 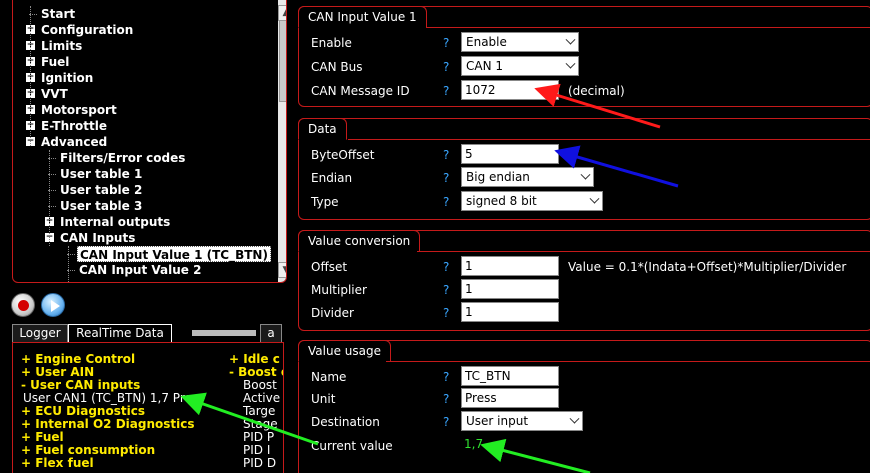 I want to click on offset-help-icon: ?, so click(x=446, y=267).